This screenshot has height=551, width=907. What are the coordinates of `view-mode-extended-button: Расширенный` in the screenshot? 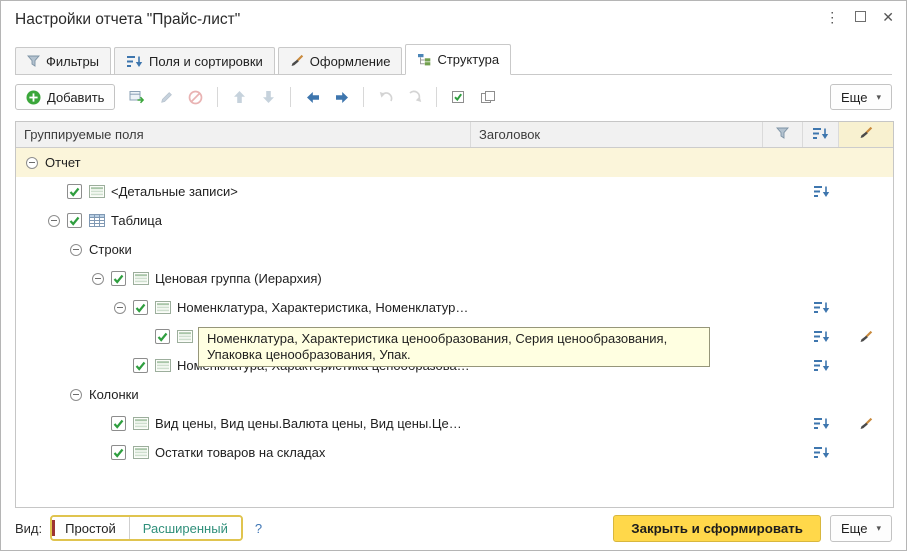 It's located at (185, 528).